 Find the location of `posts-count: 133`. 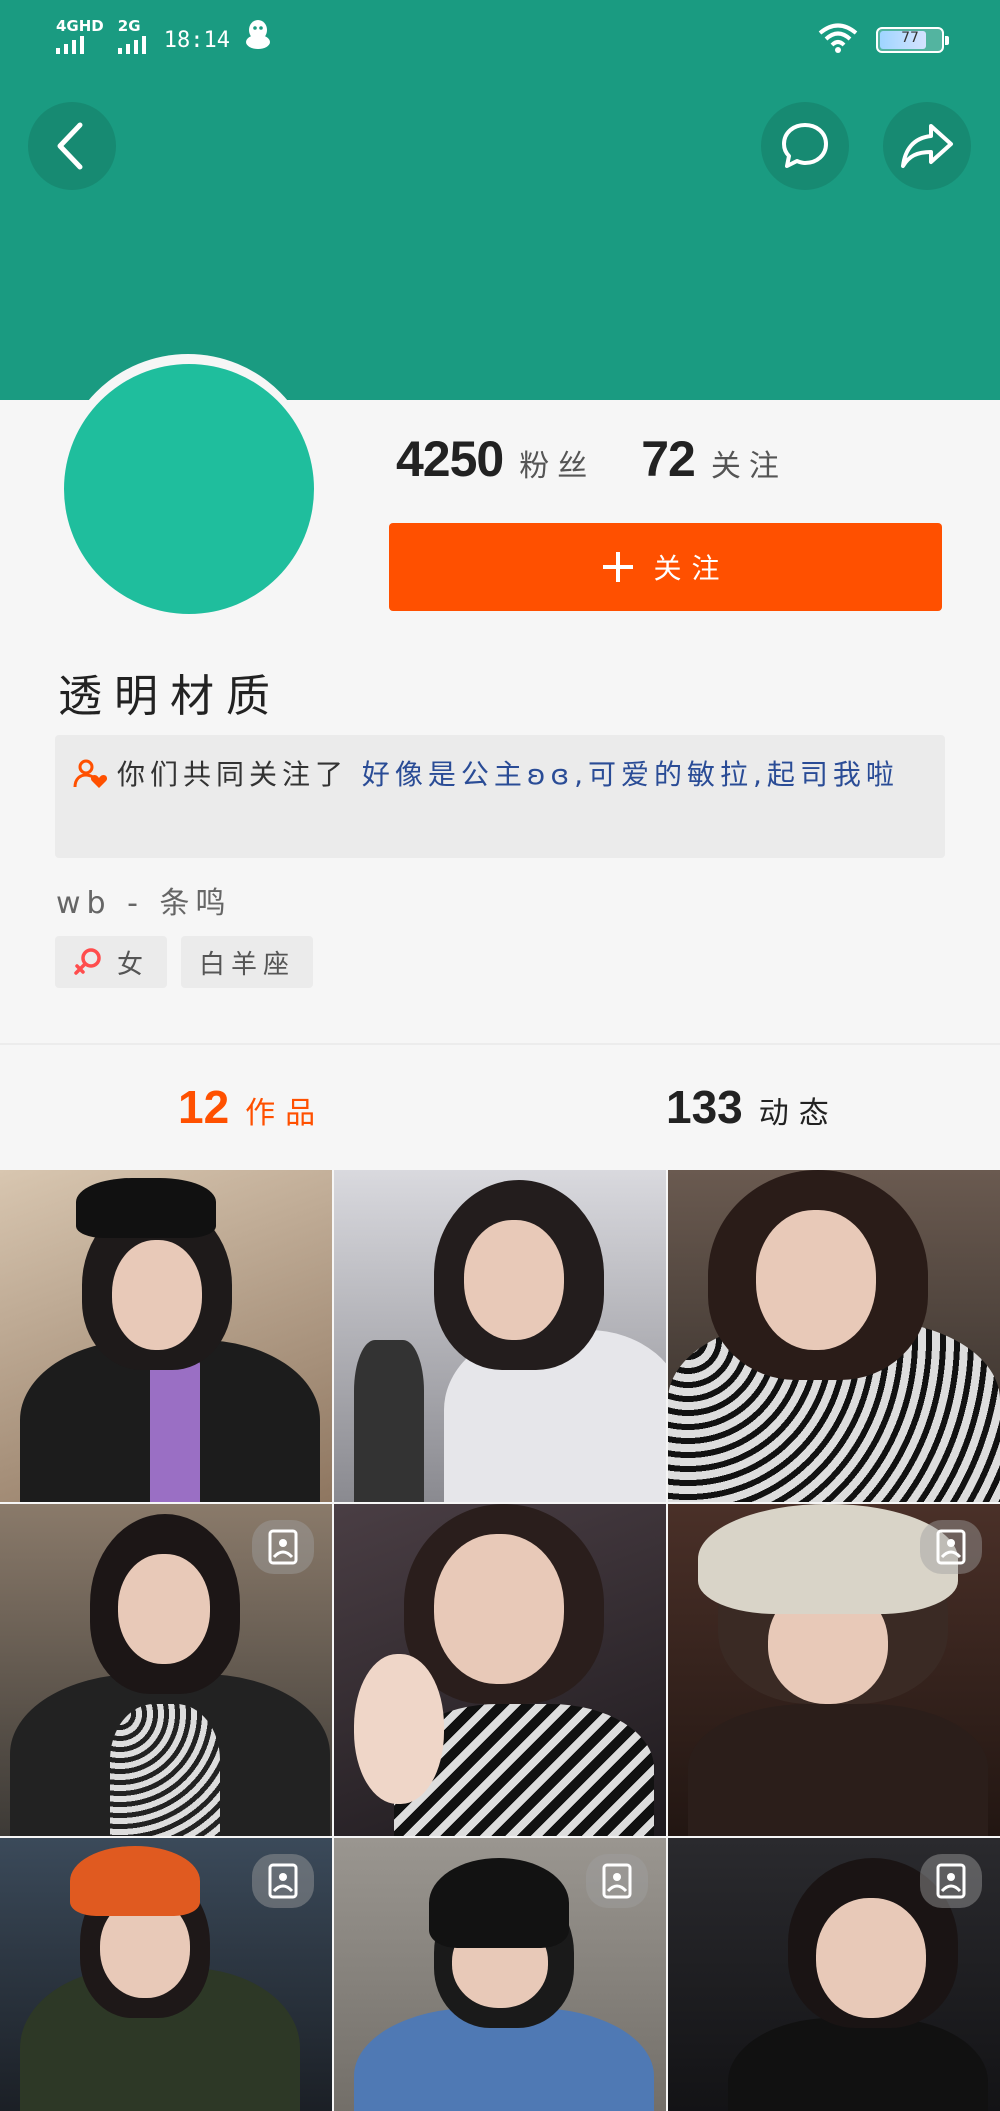

posts-count: 133 is located at coordinates (704, 1107).